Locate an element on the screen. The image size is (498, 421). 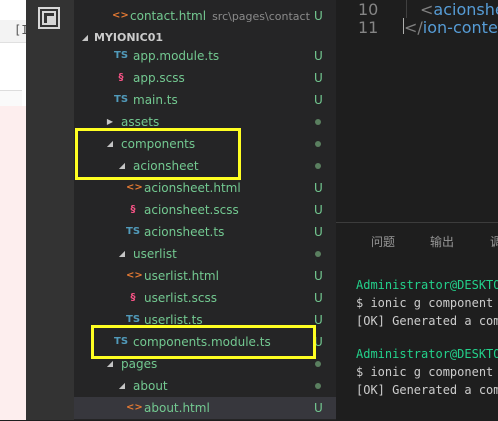
line-number: 11 is located at coordinates (368, 27).